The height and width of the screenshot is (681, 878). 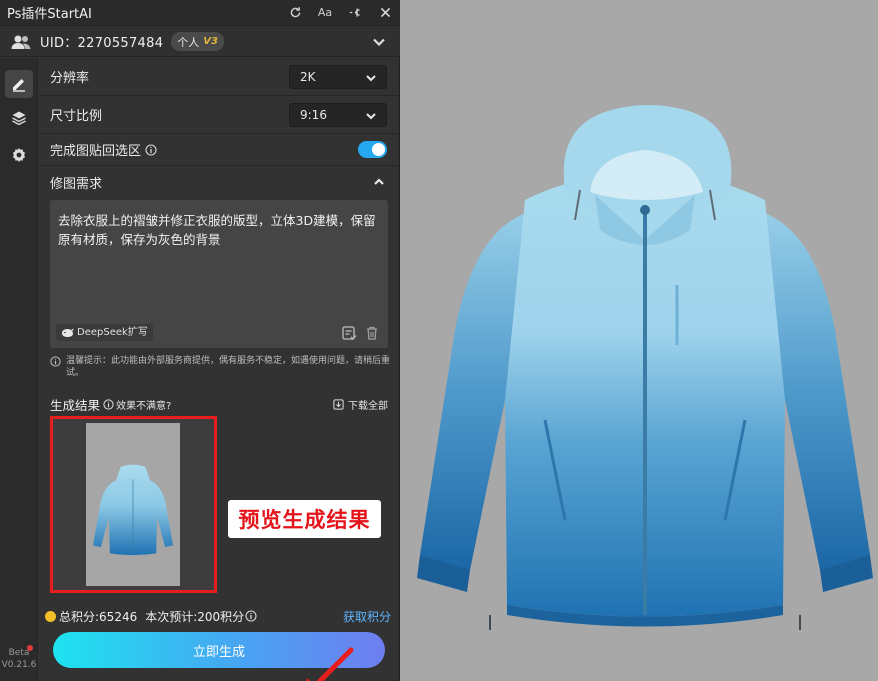 What do you see at coordinates (112, 332) in the screenshot?
I see `deepseek-label: DeepSeek扩写` at bounding box center [112, 332].